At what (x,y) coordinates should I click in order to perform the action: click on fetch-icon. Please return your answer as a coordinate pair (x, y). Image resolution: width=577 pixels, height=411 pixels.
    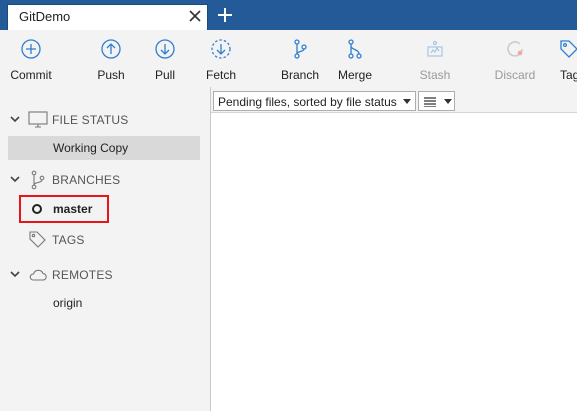
    Looking at the image, I should click on (221, 49).